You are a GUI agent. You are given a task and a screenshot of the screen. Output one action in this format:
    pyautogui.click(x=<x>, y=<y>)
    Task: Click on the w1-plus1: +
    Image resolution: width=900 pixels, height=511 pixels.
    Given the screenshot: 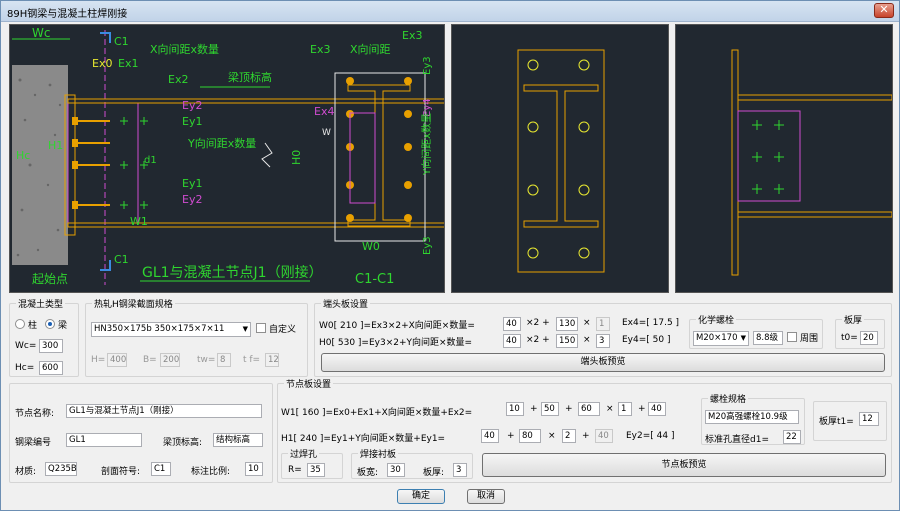 What is the action you would take?
    pyautogui.click(x=534, y=409)
    